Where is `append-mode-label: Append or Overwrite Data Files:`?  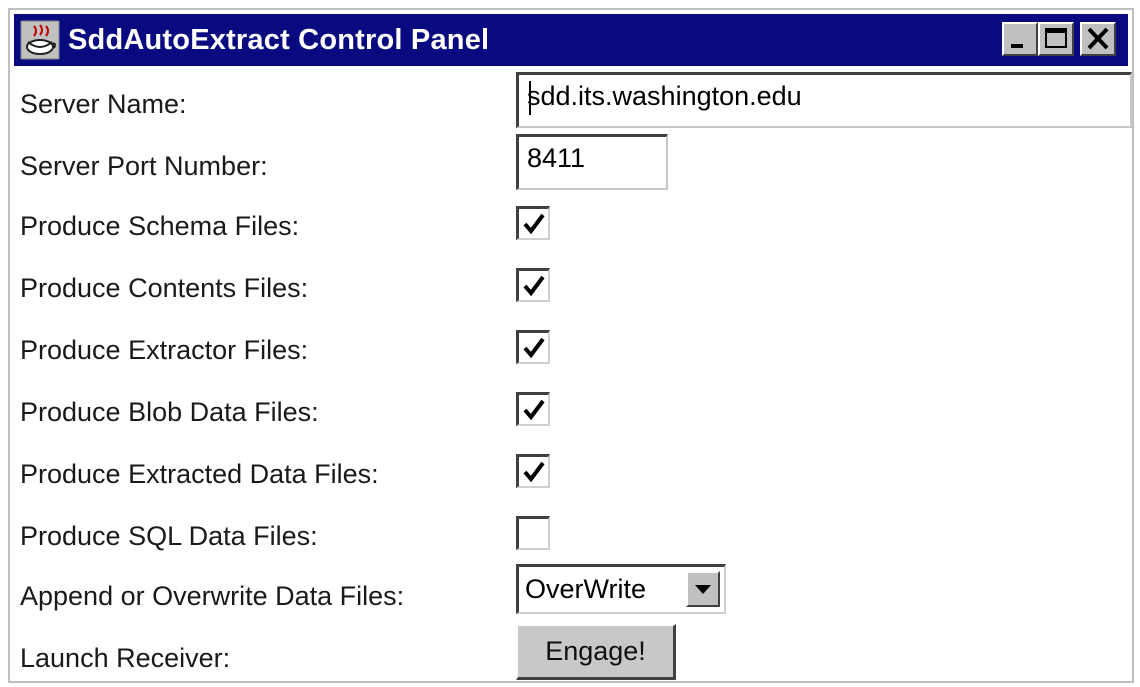 append-mode-label: Append or Overwrite Data Files: is located at coordinates (212, 596).